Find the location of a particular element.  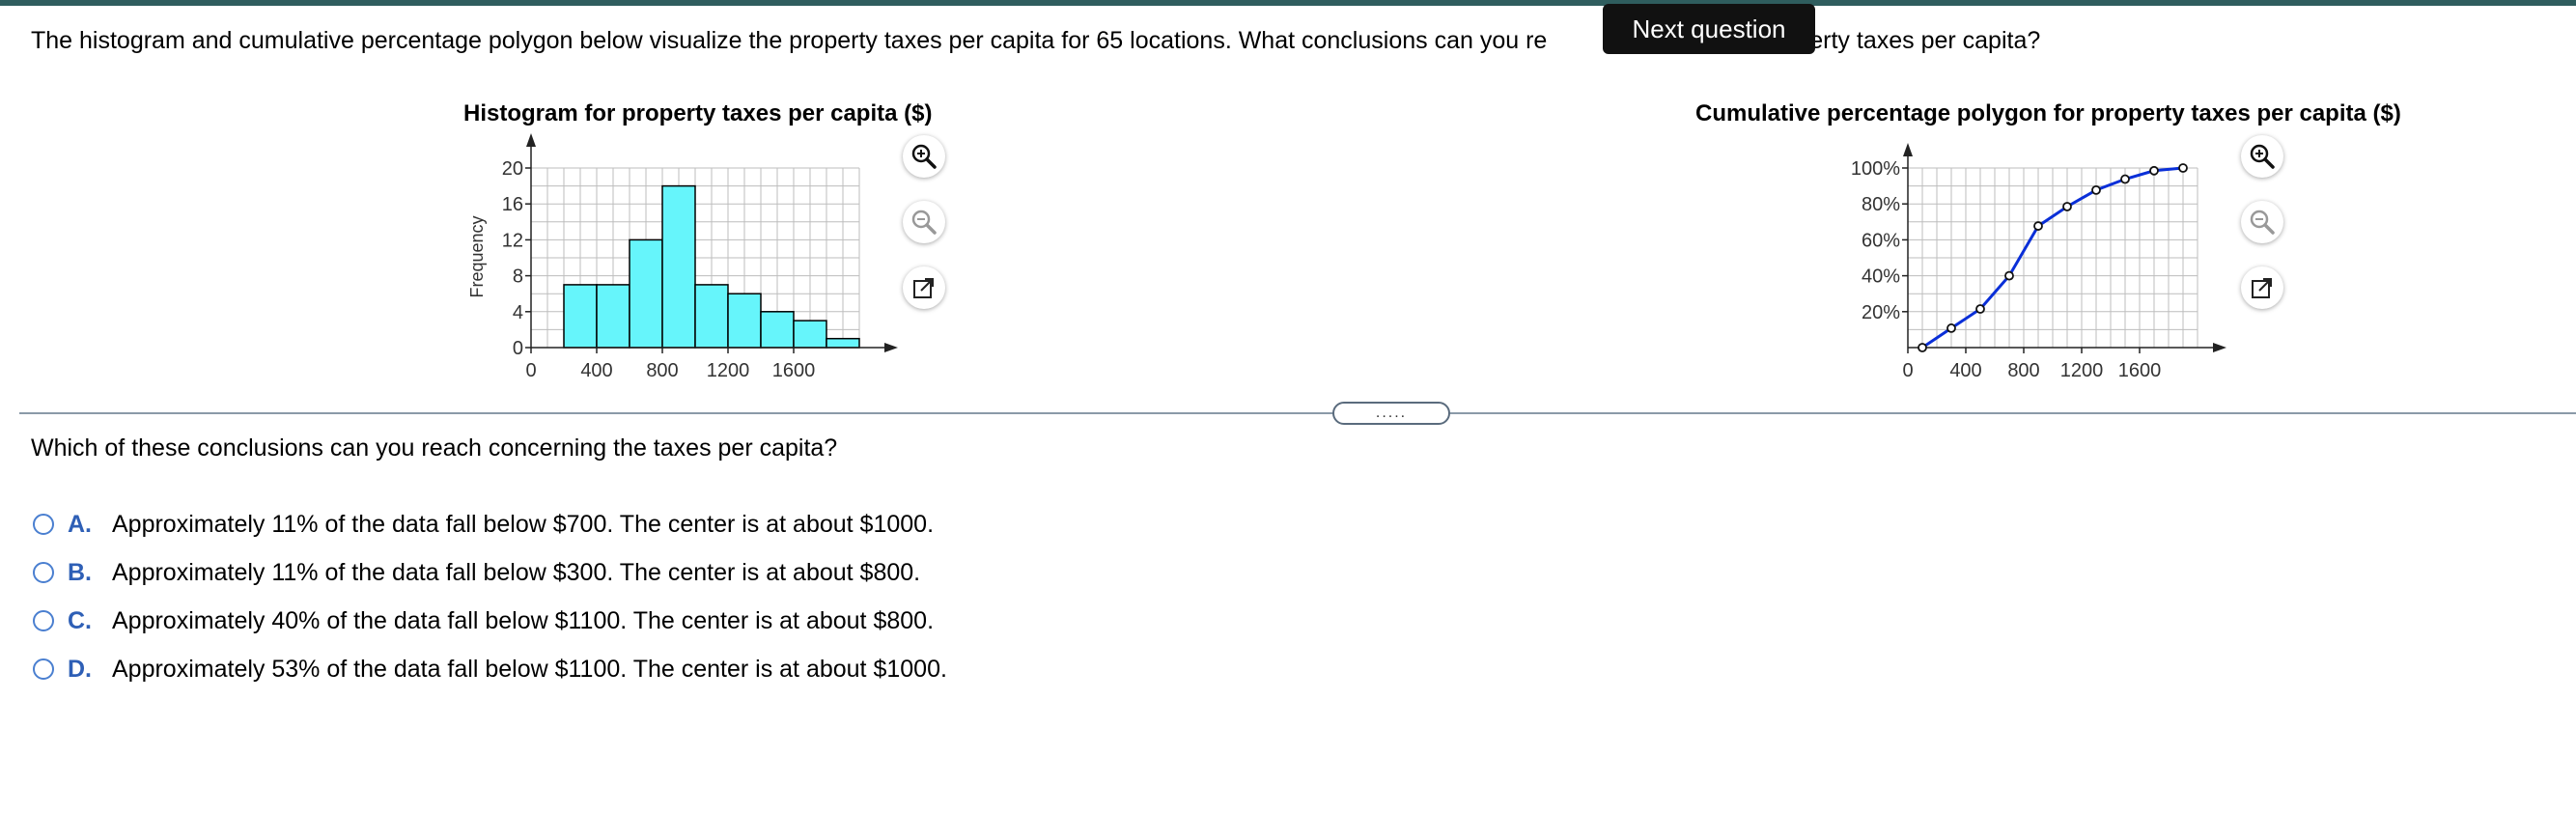

histogram-zoom-in-button is located at coordinates (924, 157).